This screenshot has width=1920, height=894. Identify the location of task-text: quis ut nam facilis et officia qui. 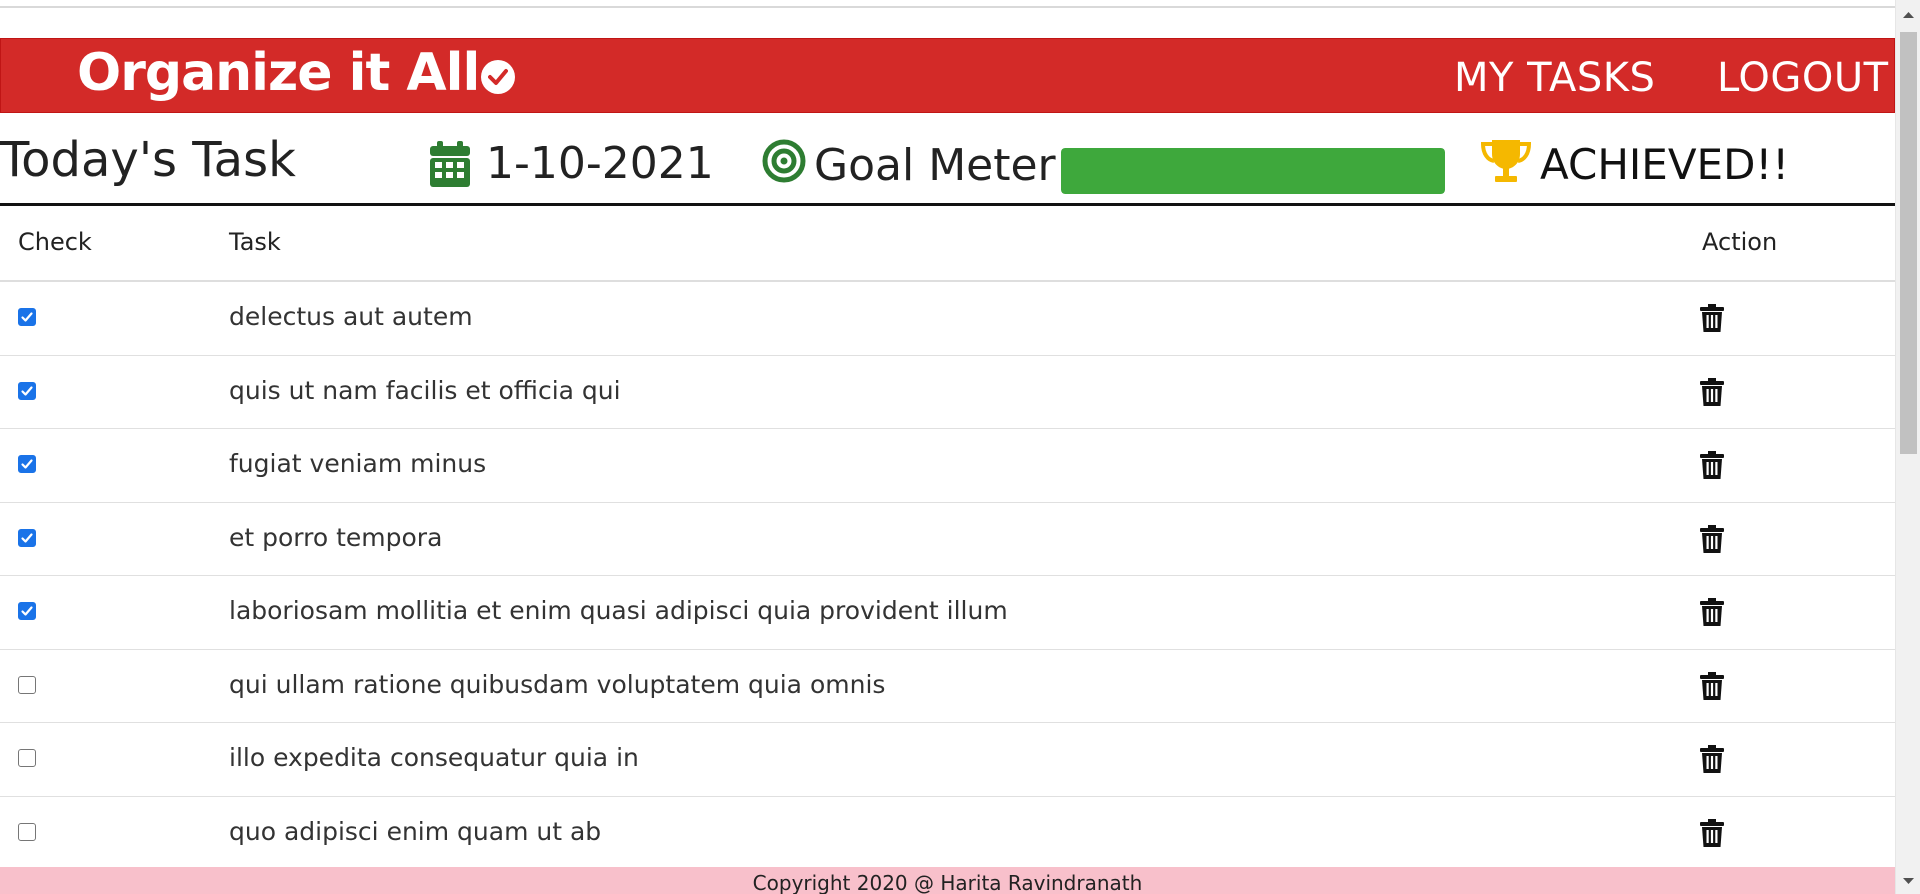
(425, 390).